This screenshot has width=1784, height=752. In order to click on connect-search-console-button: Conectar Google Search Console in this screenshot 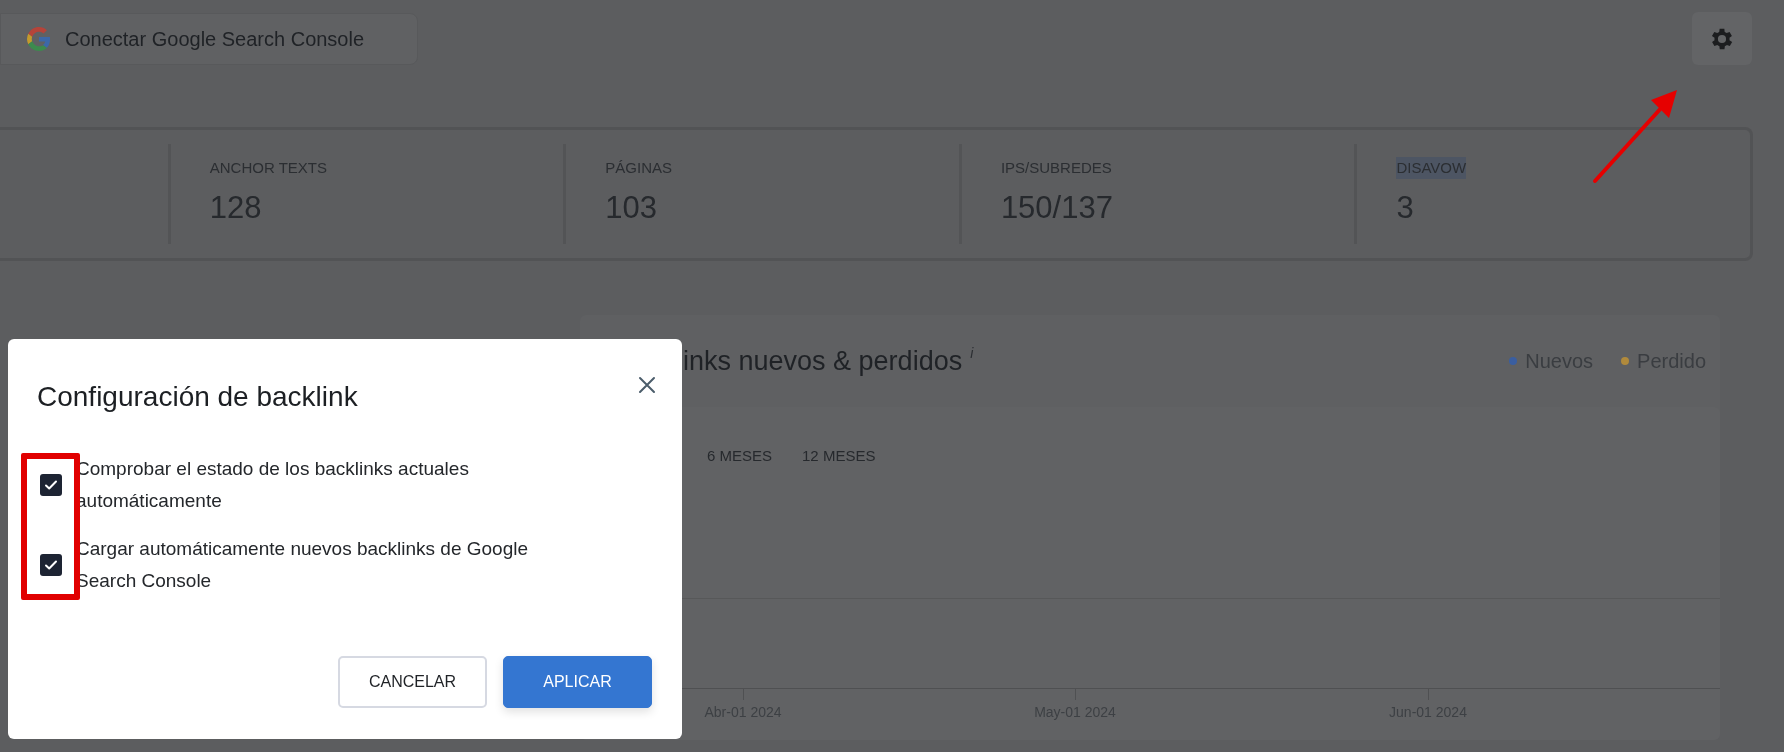, I will do `click(209, 39)`.